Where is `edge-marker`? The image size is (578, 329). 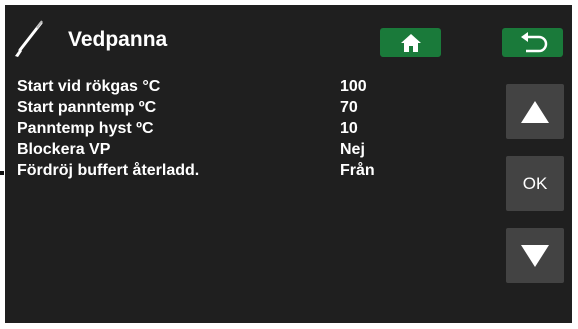 edge-marker is located at coordinates (2, 173).